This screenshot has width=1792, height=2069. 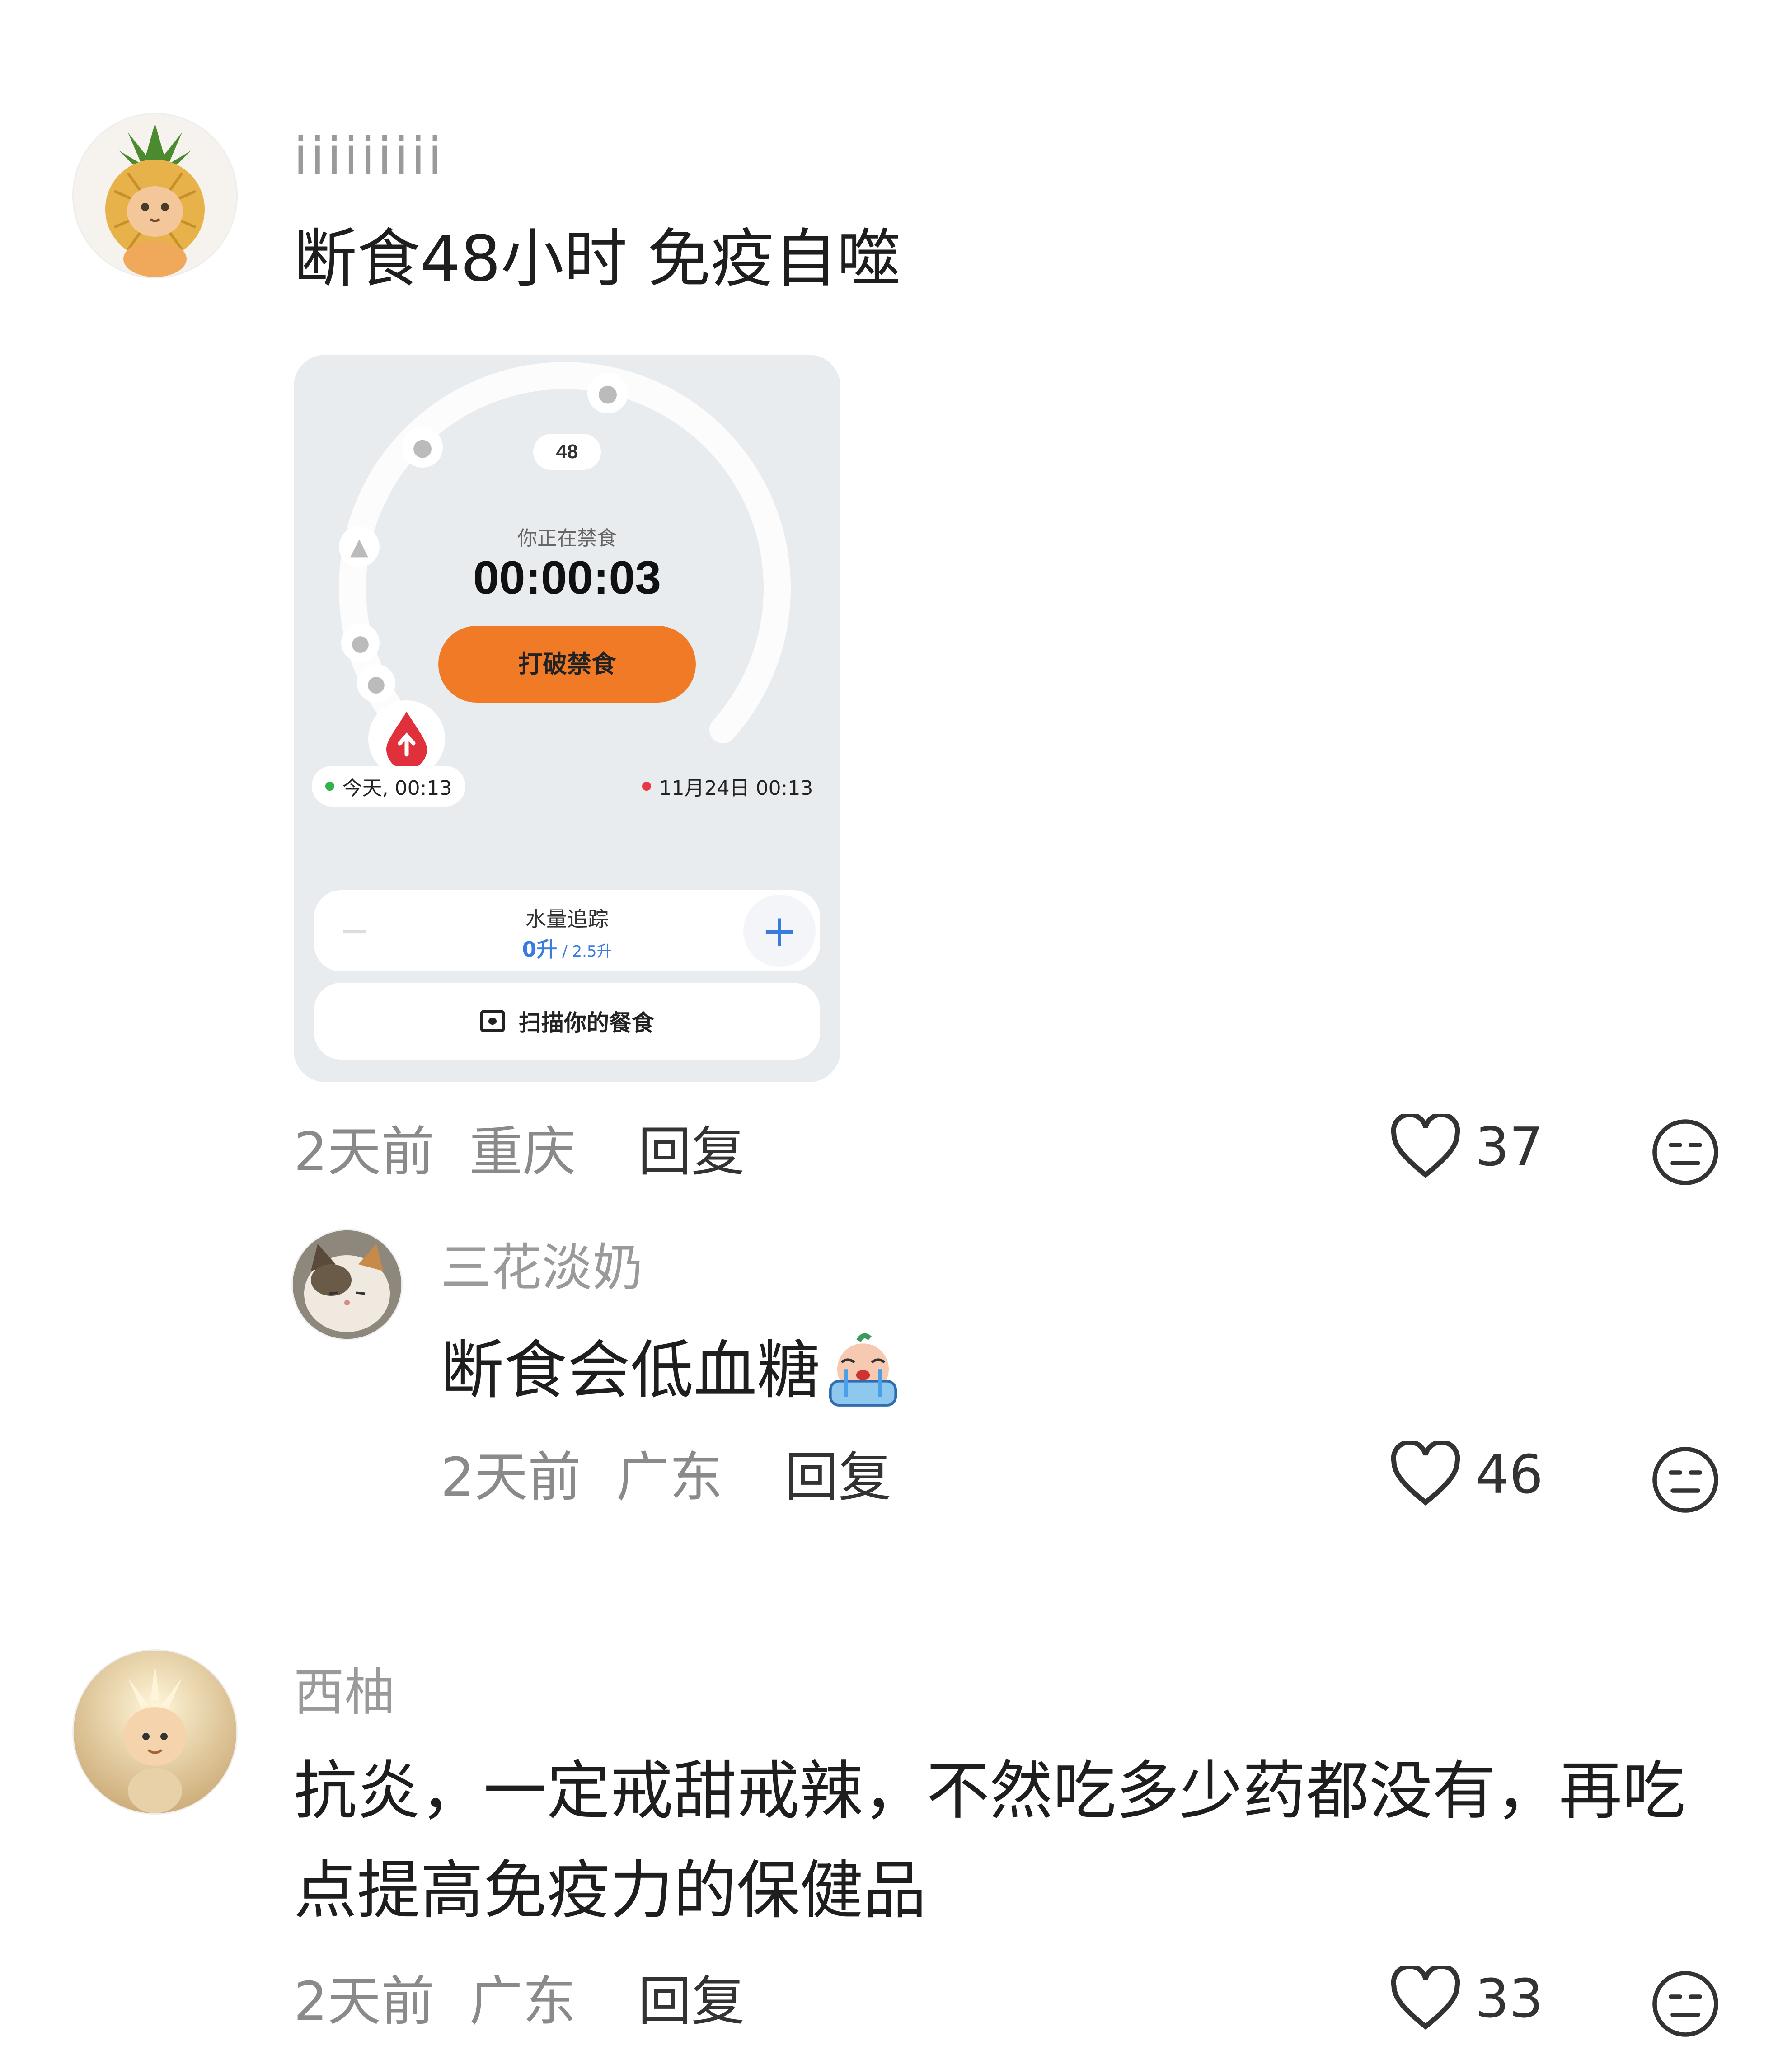 I want to click on start-time-chip: 今天, 00:13, so click(x=388, y=787).